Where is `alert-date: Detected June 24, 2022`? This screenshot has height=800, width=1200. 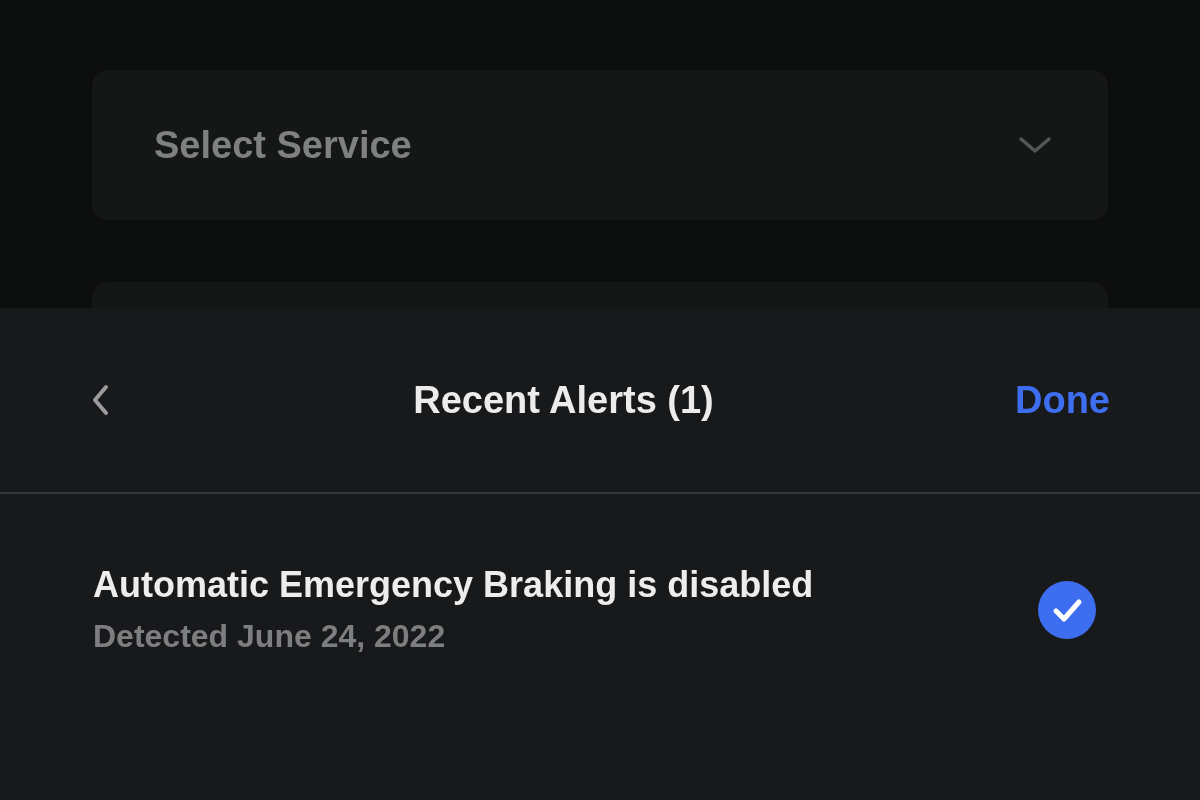
alert-date: Detected June 24, 2022 is located at coordinates (270, 636).